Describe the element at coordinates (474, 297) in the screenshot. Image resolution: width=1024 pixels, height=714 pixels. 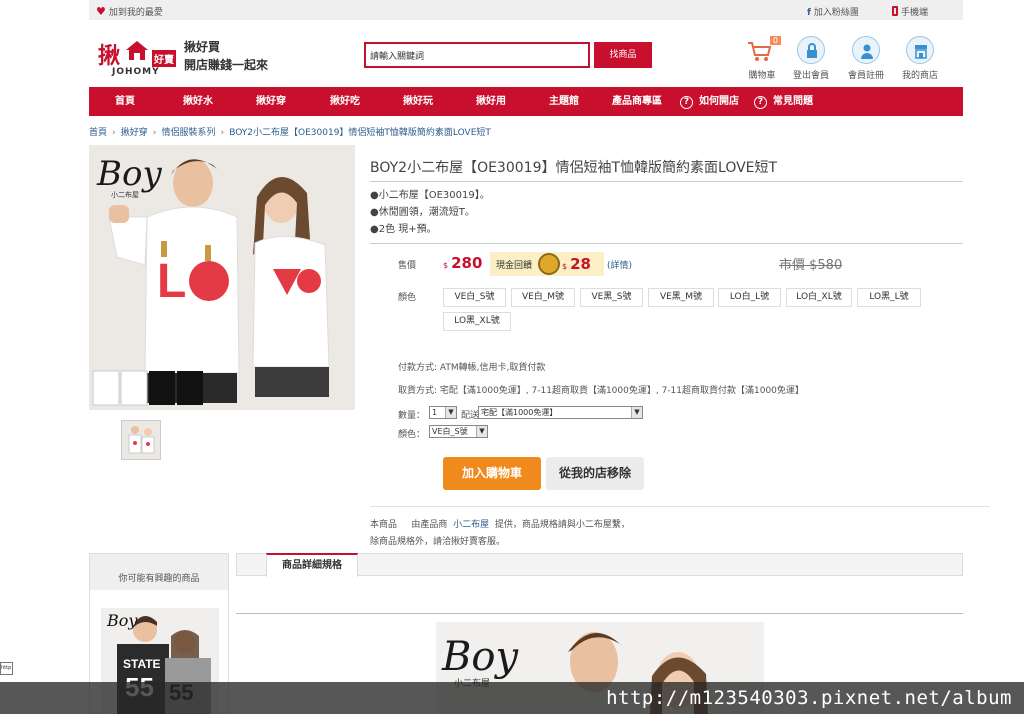
I see `color-option: VE白_S號` at that location.